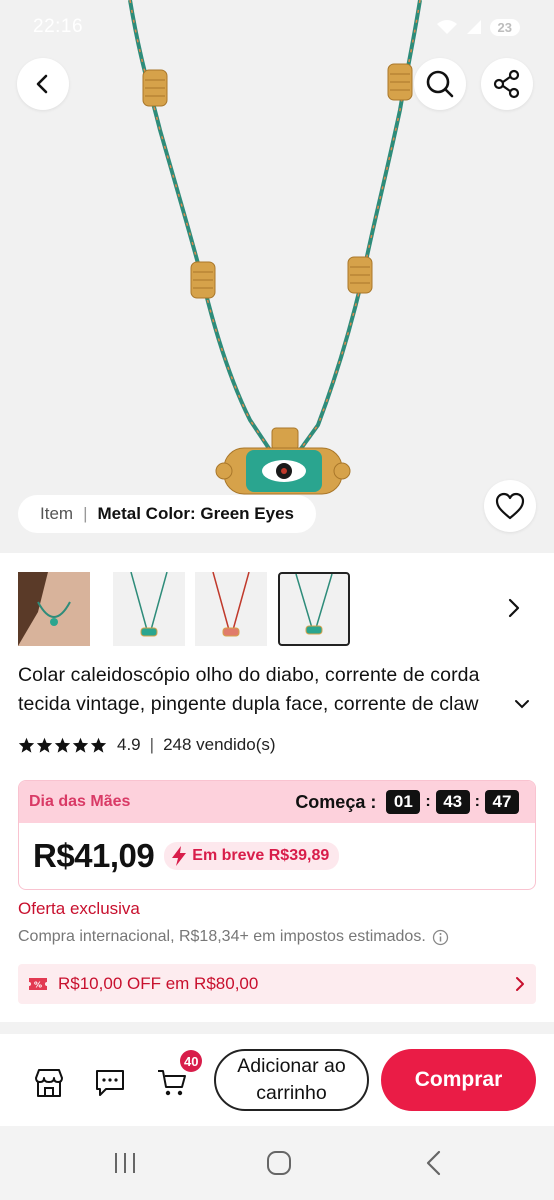 The image size is (554, 1200). I want to click on coupon-icon: %, so click(38, 984).